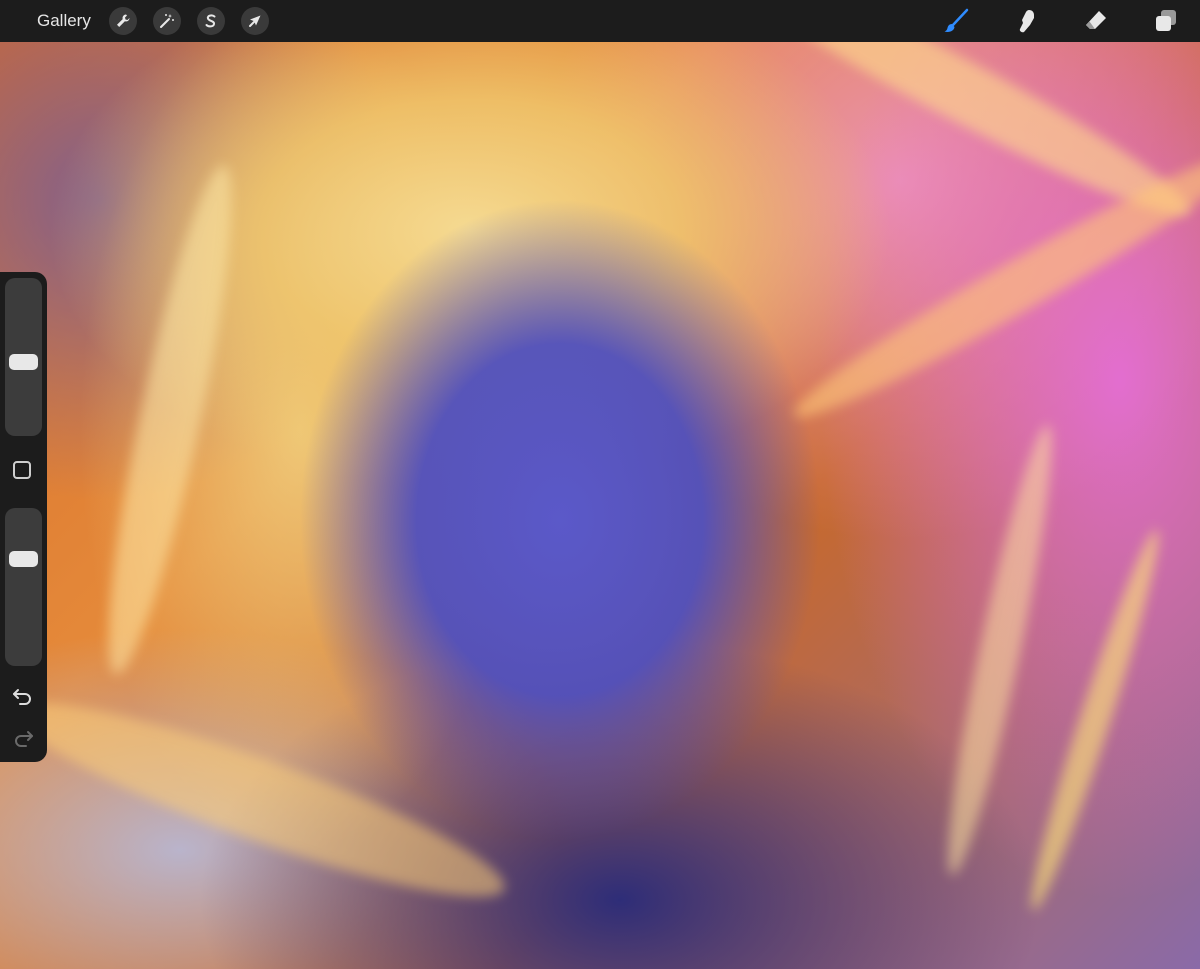  I want to click on arrow-cursor-icon, so click(254, 21).